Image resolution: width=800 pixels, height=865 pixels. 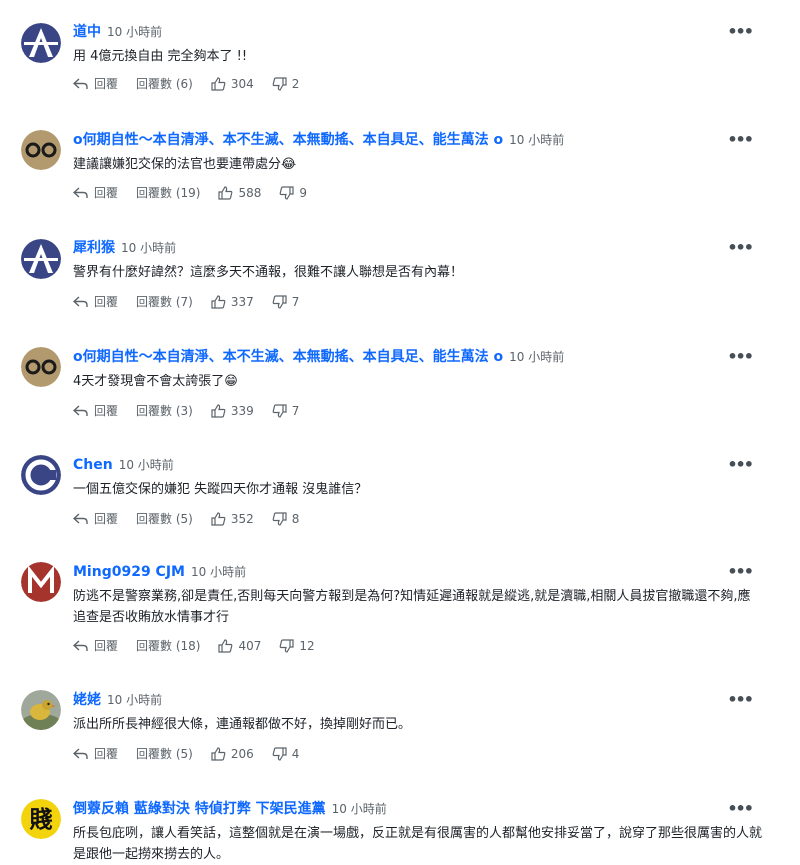 What do you see at coordinates (168, 645) in the screenshot?
I see `replies-count-button: 回覆數 (18)` at bounding box center [168, 645].